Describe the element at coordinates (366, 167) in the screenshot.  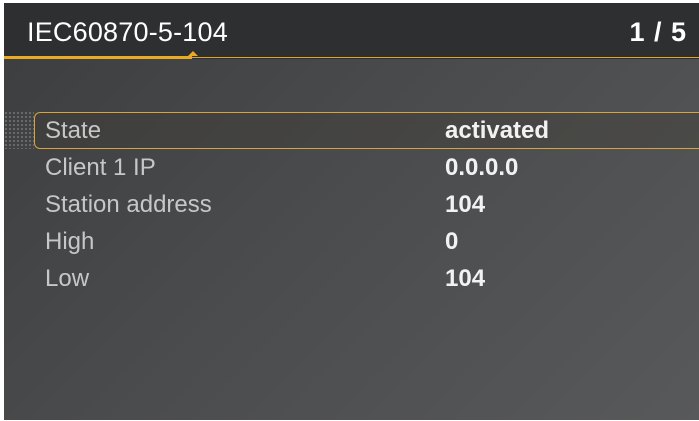
I see `setting-row-client-1-ip: Client 1 IP 0.0.0.0` at that location.